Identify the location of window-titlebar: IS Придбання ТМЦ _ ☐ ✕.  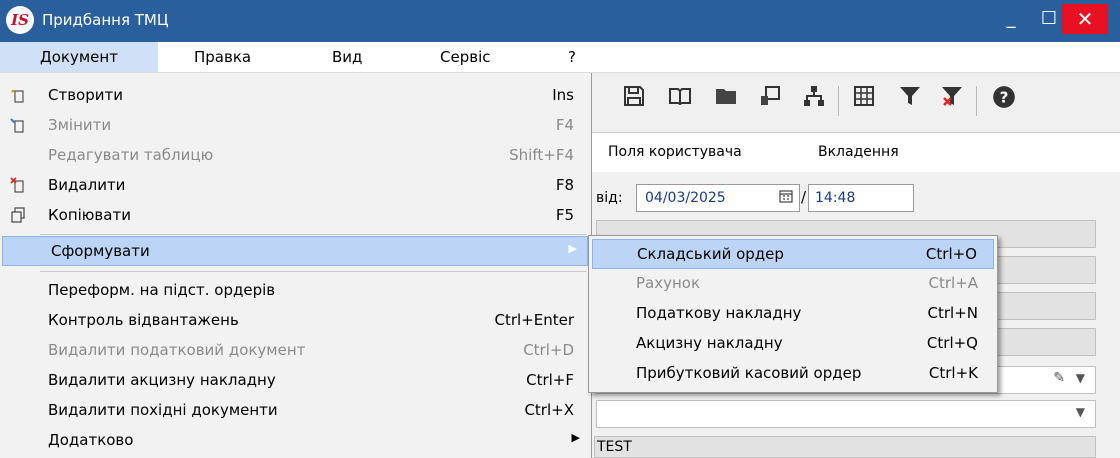
(560, 21).